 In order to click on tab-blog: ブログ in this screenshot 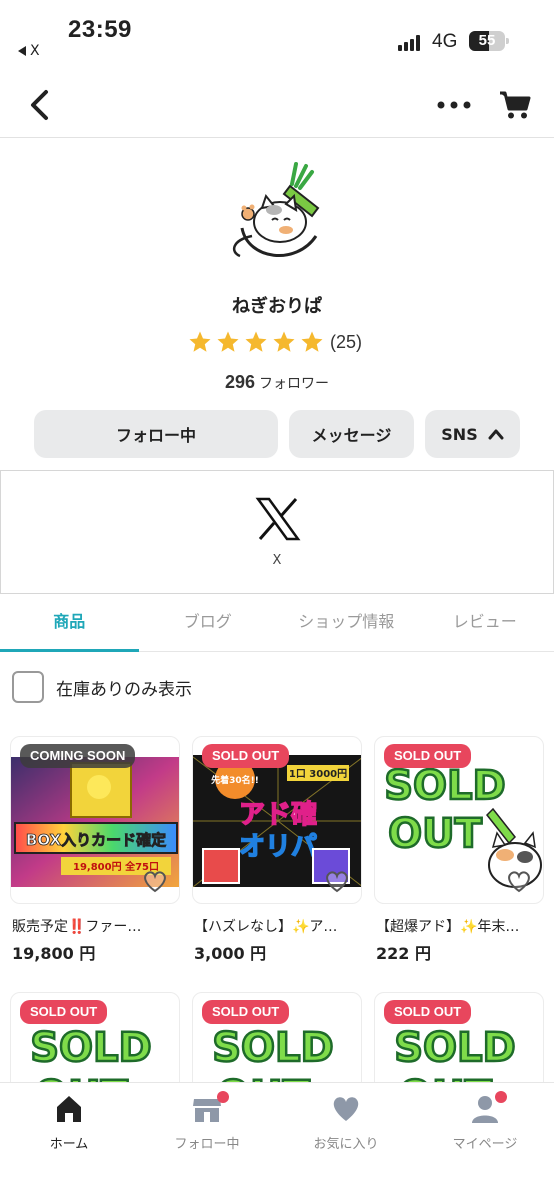, I will do `click(208, 625)`.